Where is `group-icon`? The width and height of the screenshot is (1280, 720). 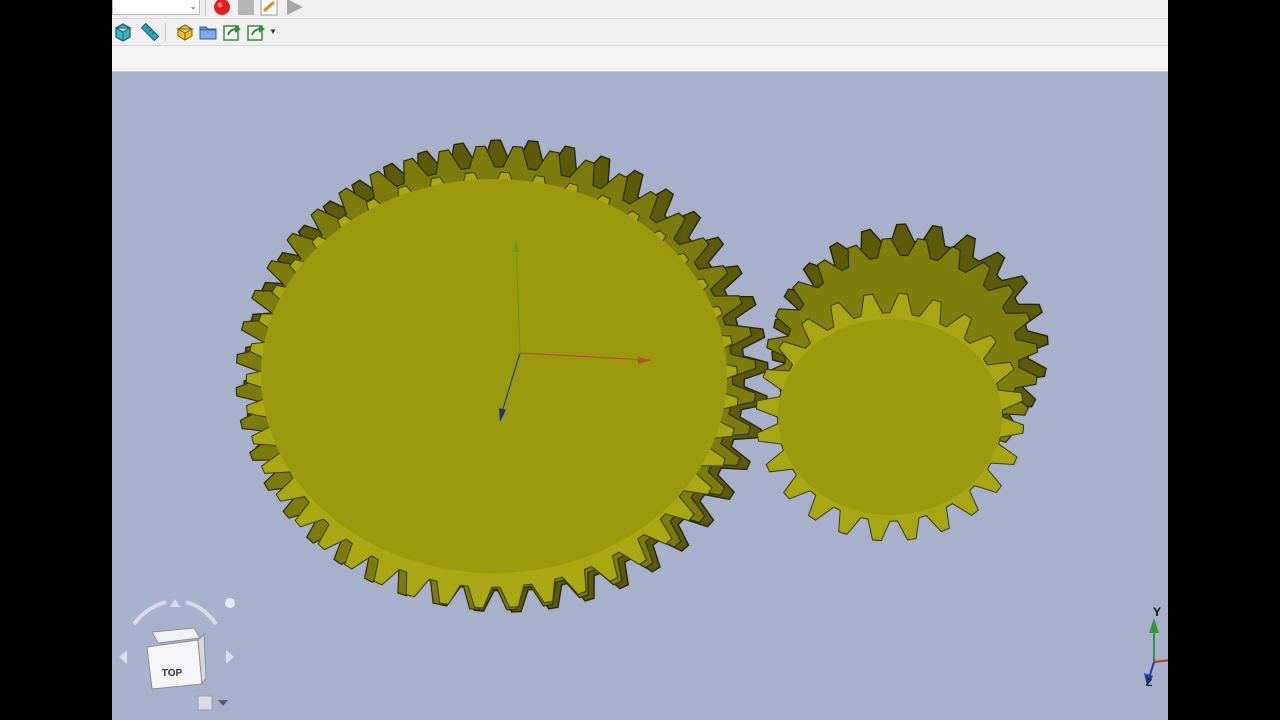 group-icon is located at coordinates (208, 33).